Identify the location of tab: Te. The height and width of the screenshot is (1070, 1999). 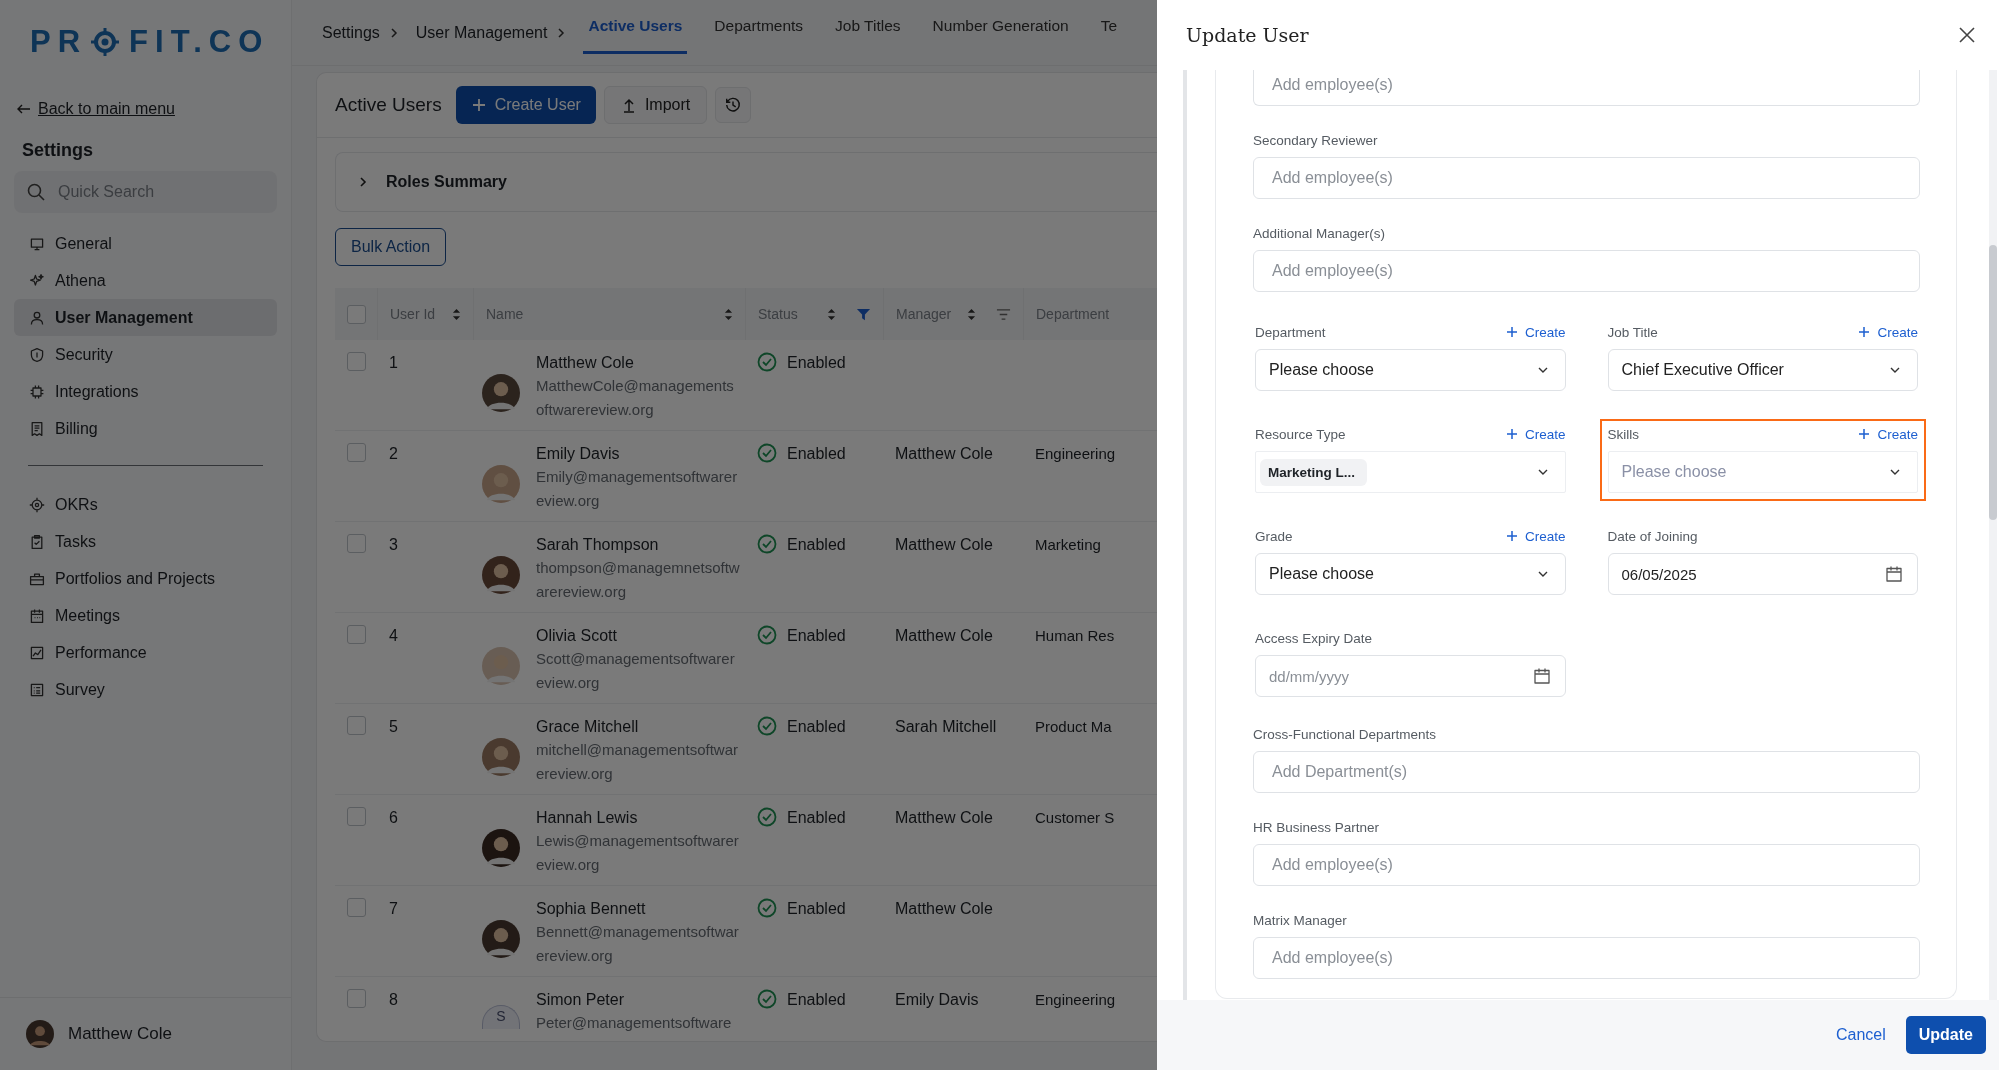
(1109, 27).